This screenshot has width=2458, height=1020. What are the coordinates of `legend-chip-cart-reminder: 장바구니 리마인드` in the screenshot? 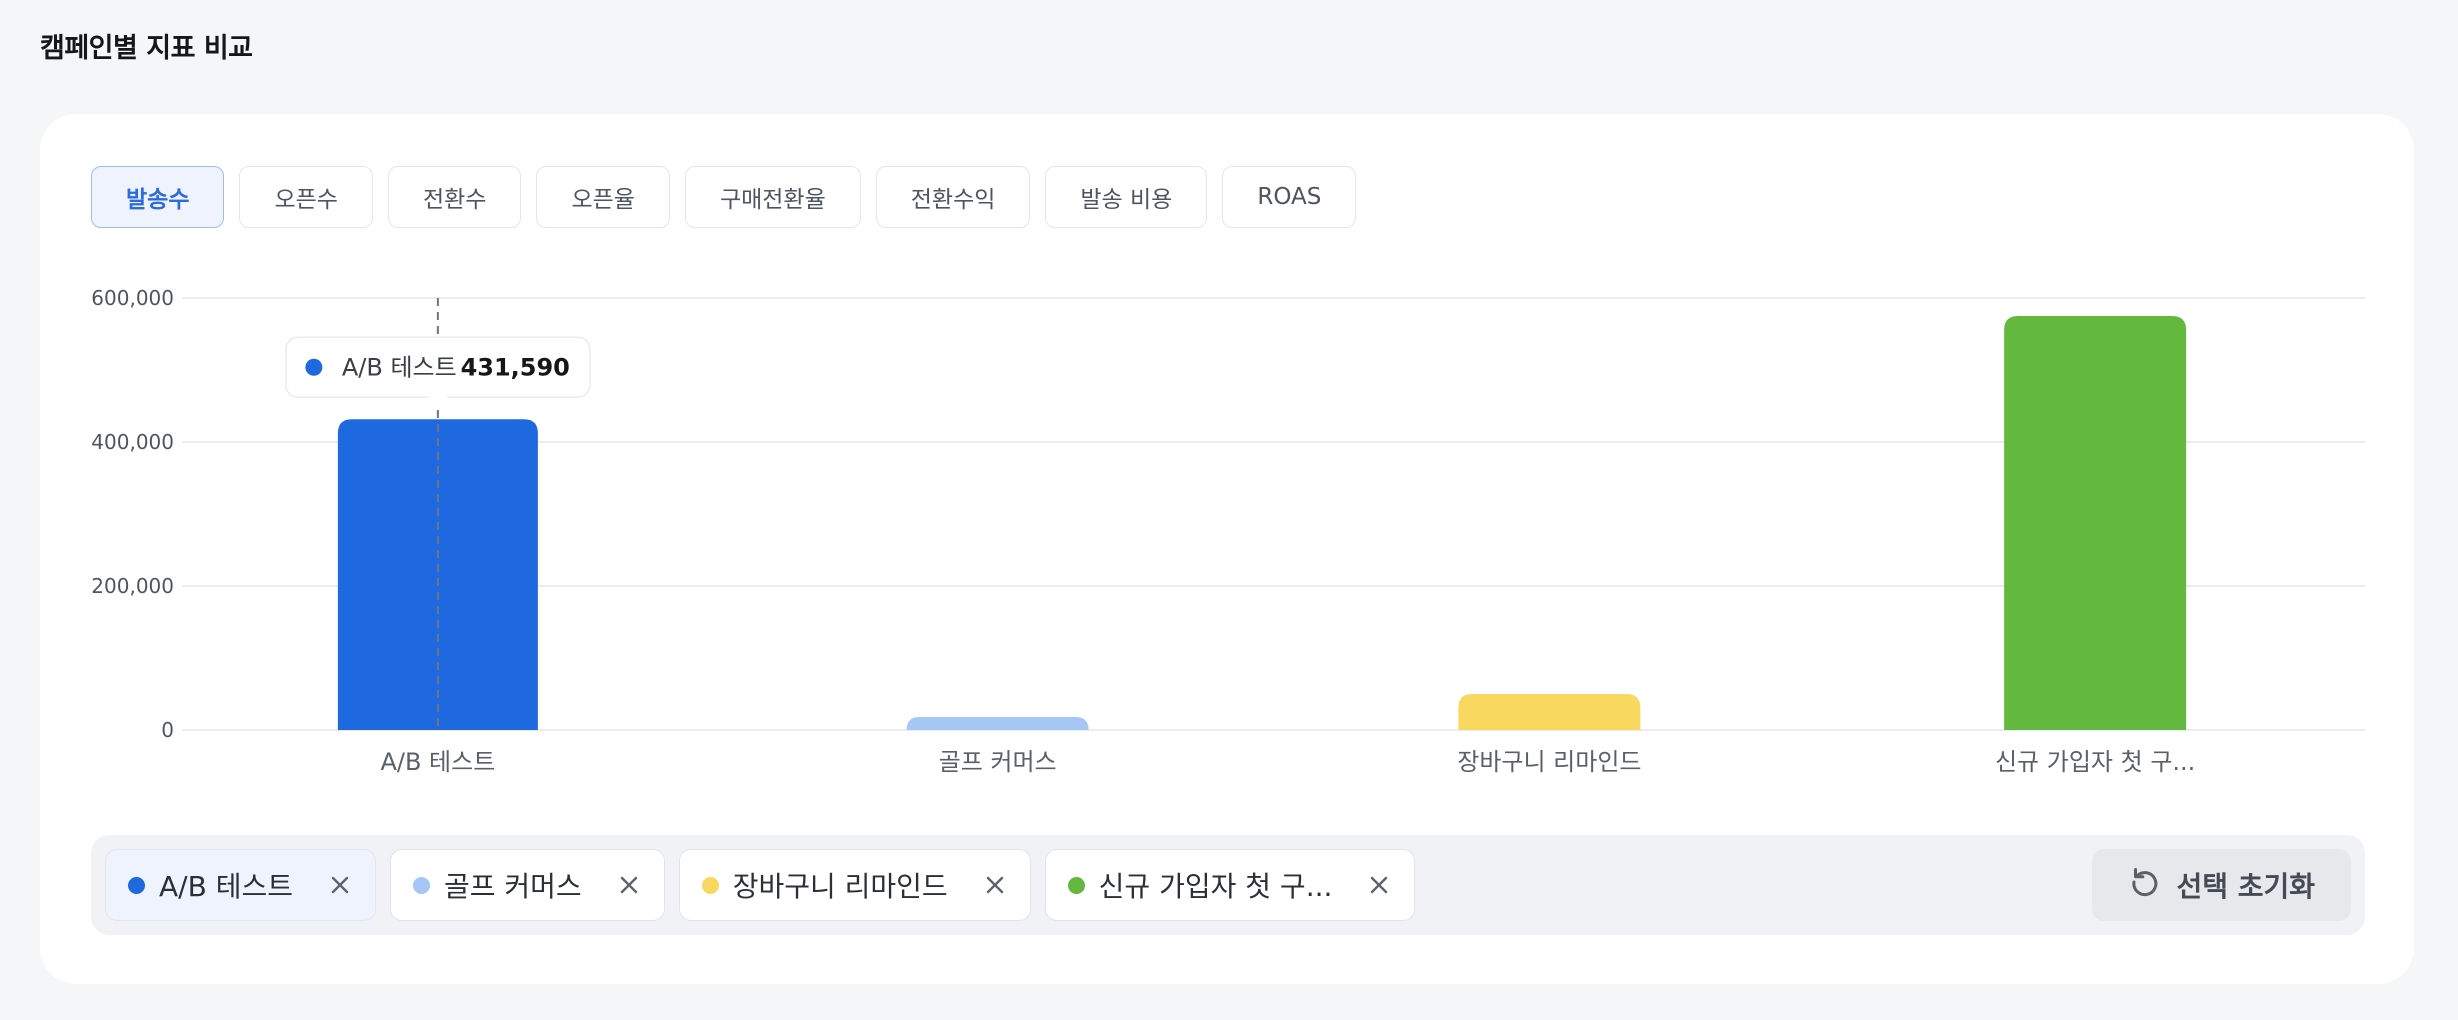 It's located at (854, 885).